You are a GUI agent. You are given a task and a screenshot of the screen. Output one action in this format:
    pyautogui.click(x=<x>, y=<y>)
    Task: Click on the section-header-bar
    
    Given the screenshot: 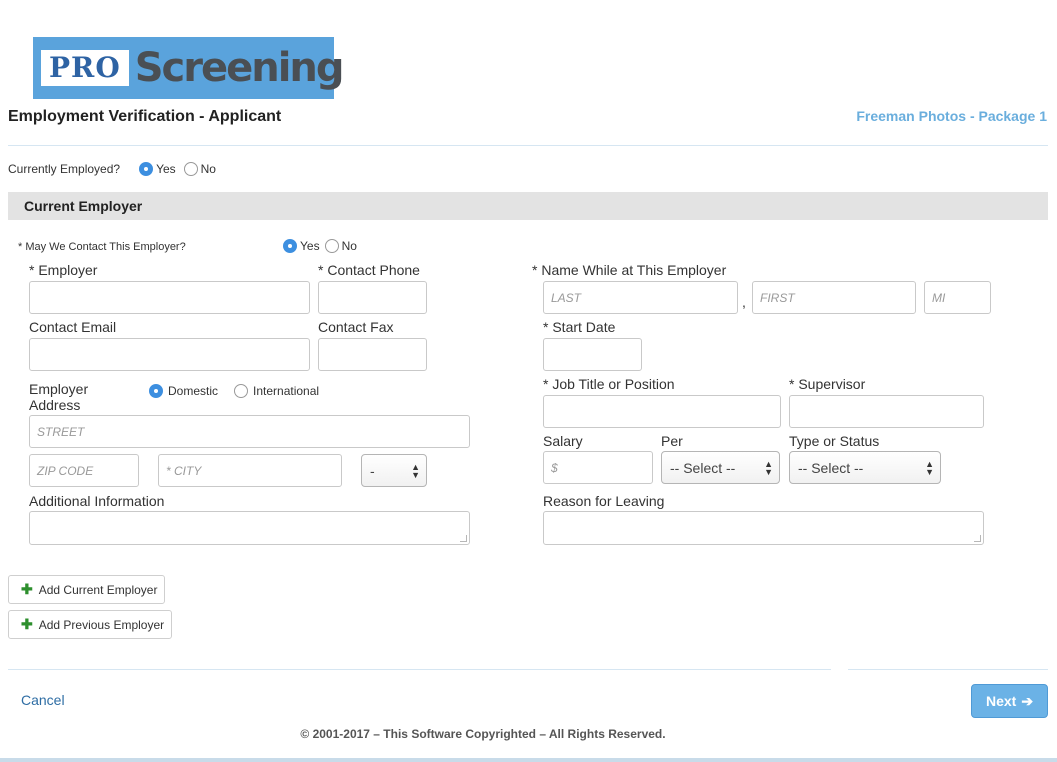 What is the action you would take?
    pyautogui.click(x=528, y=206)
    